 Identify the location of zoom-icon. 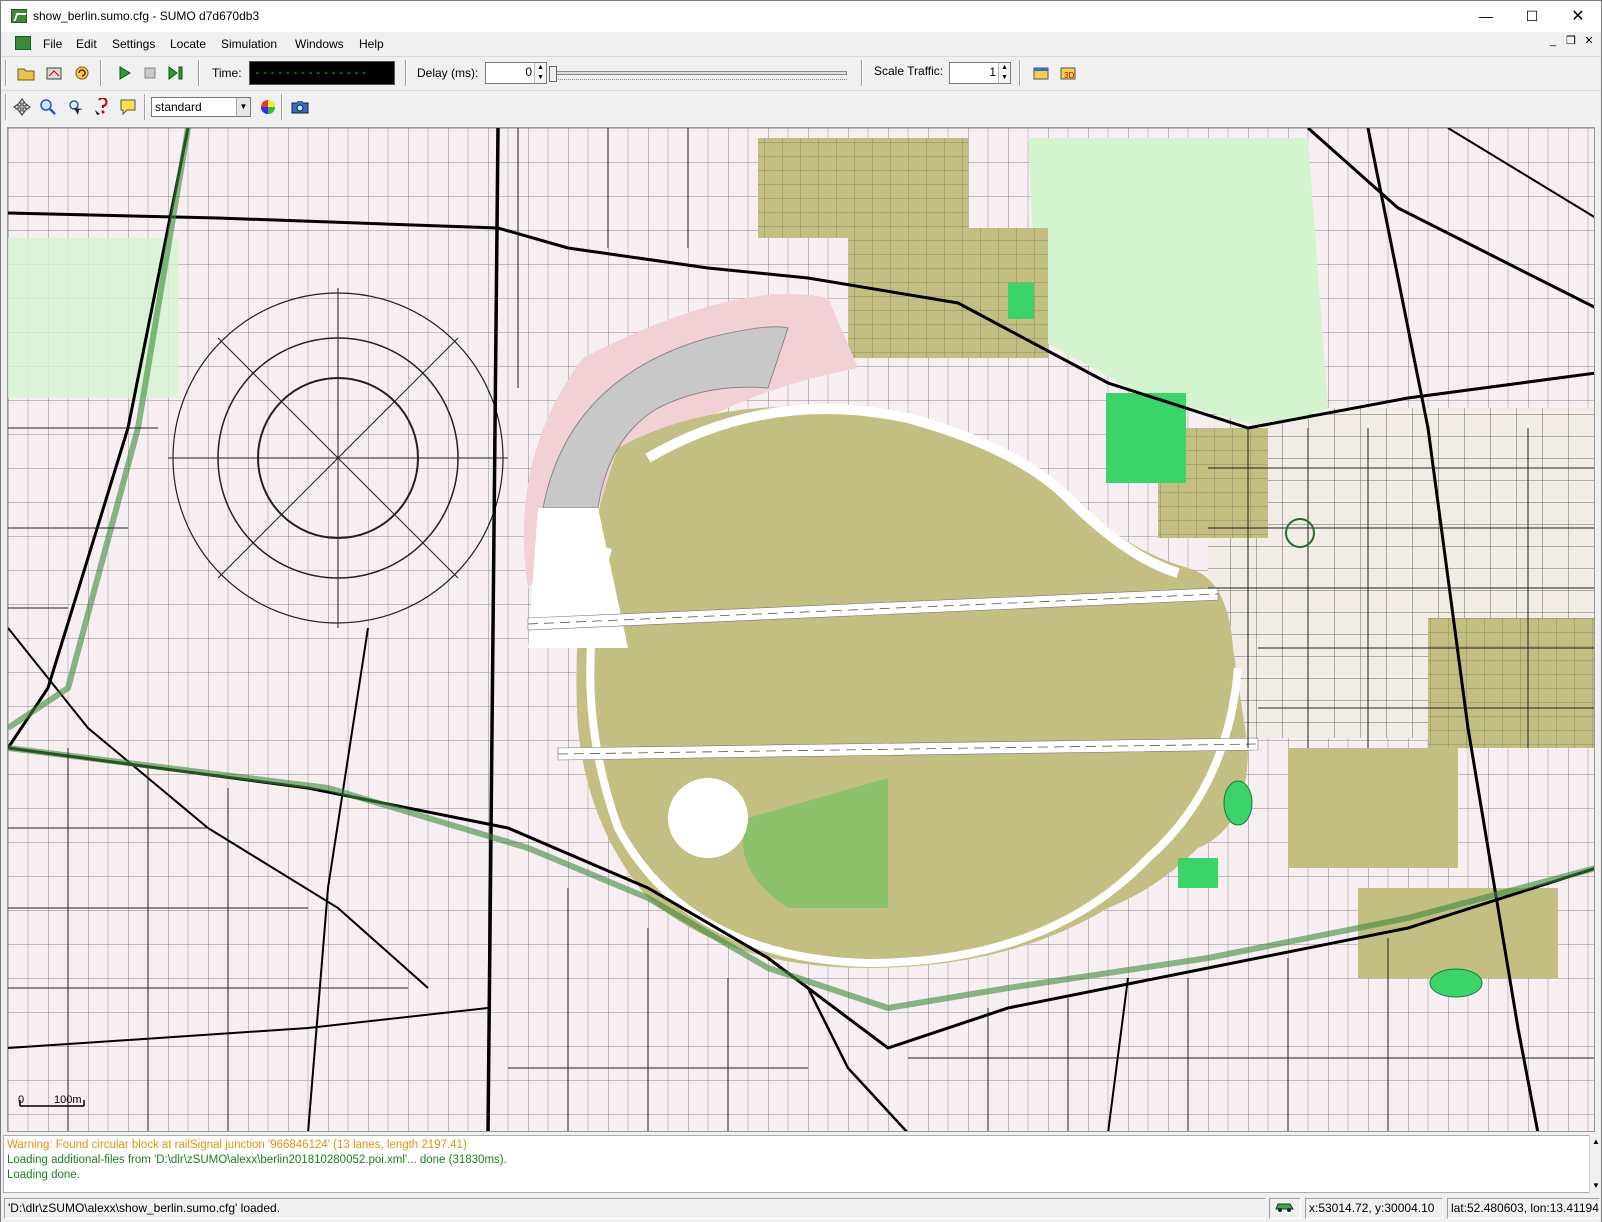
(48, 107).